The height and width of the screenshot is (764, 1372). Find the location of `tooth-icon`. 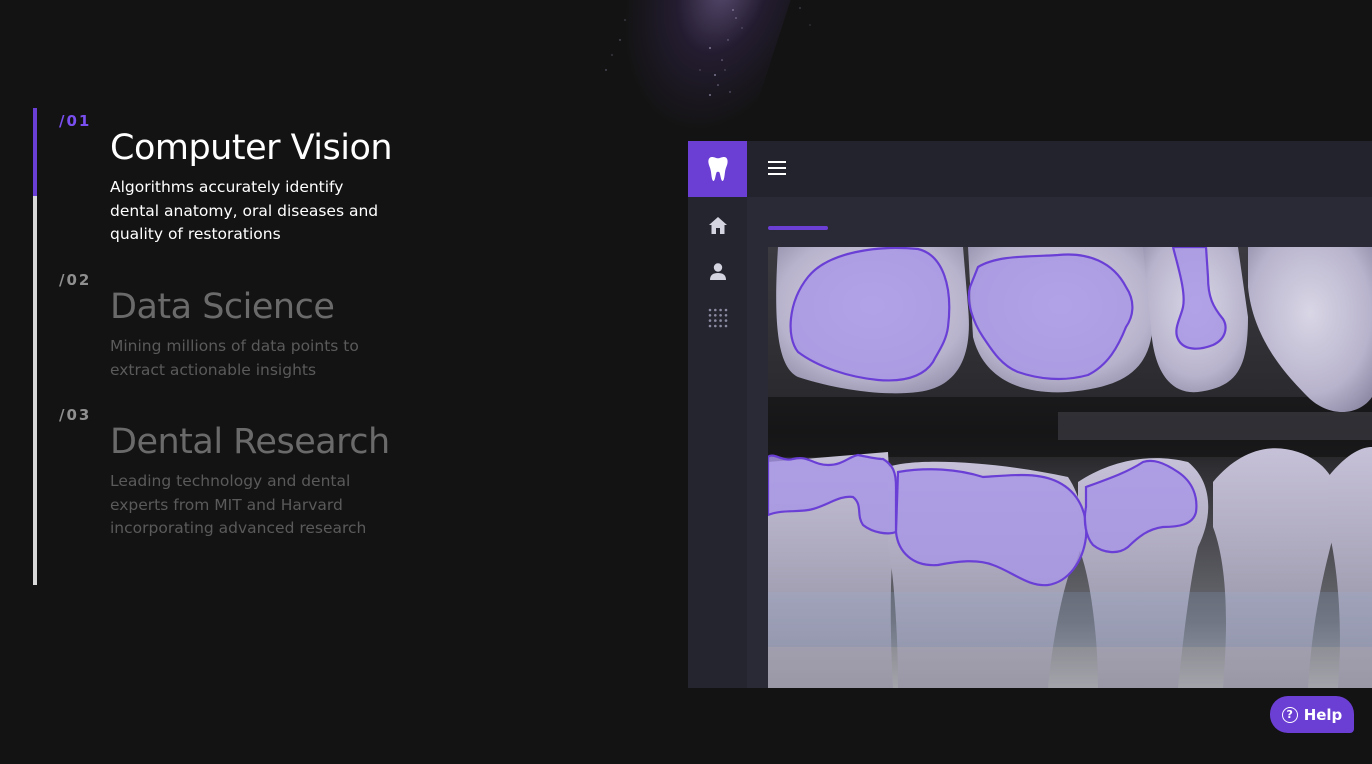

tooth-icon is located at coordinates (717, 169).